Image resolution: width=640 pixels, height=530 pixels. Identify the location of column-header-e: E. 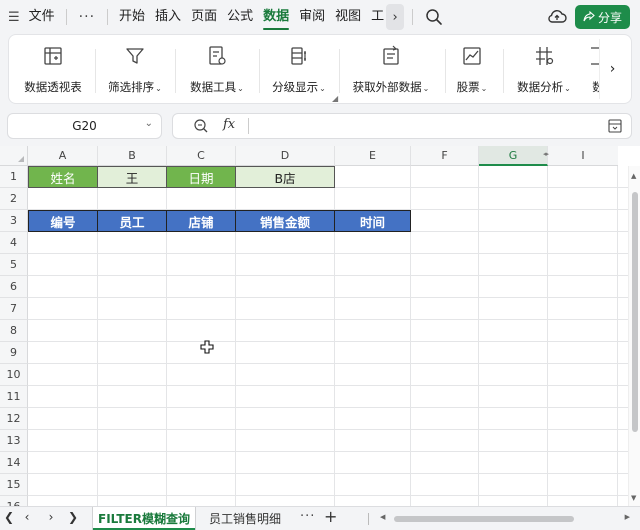
(373, 156).